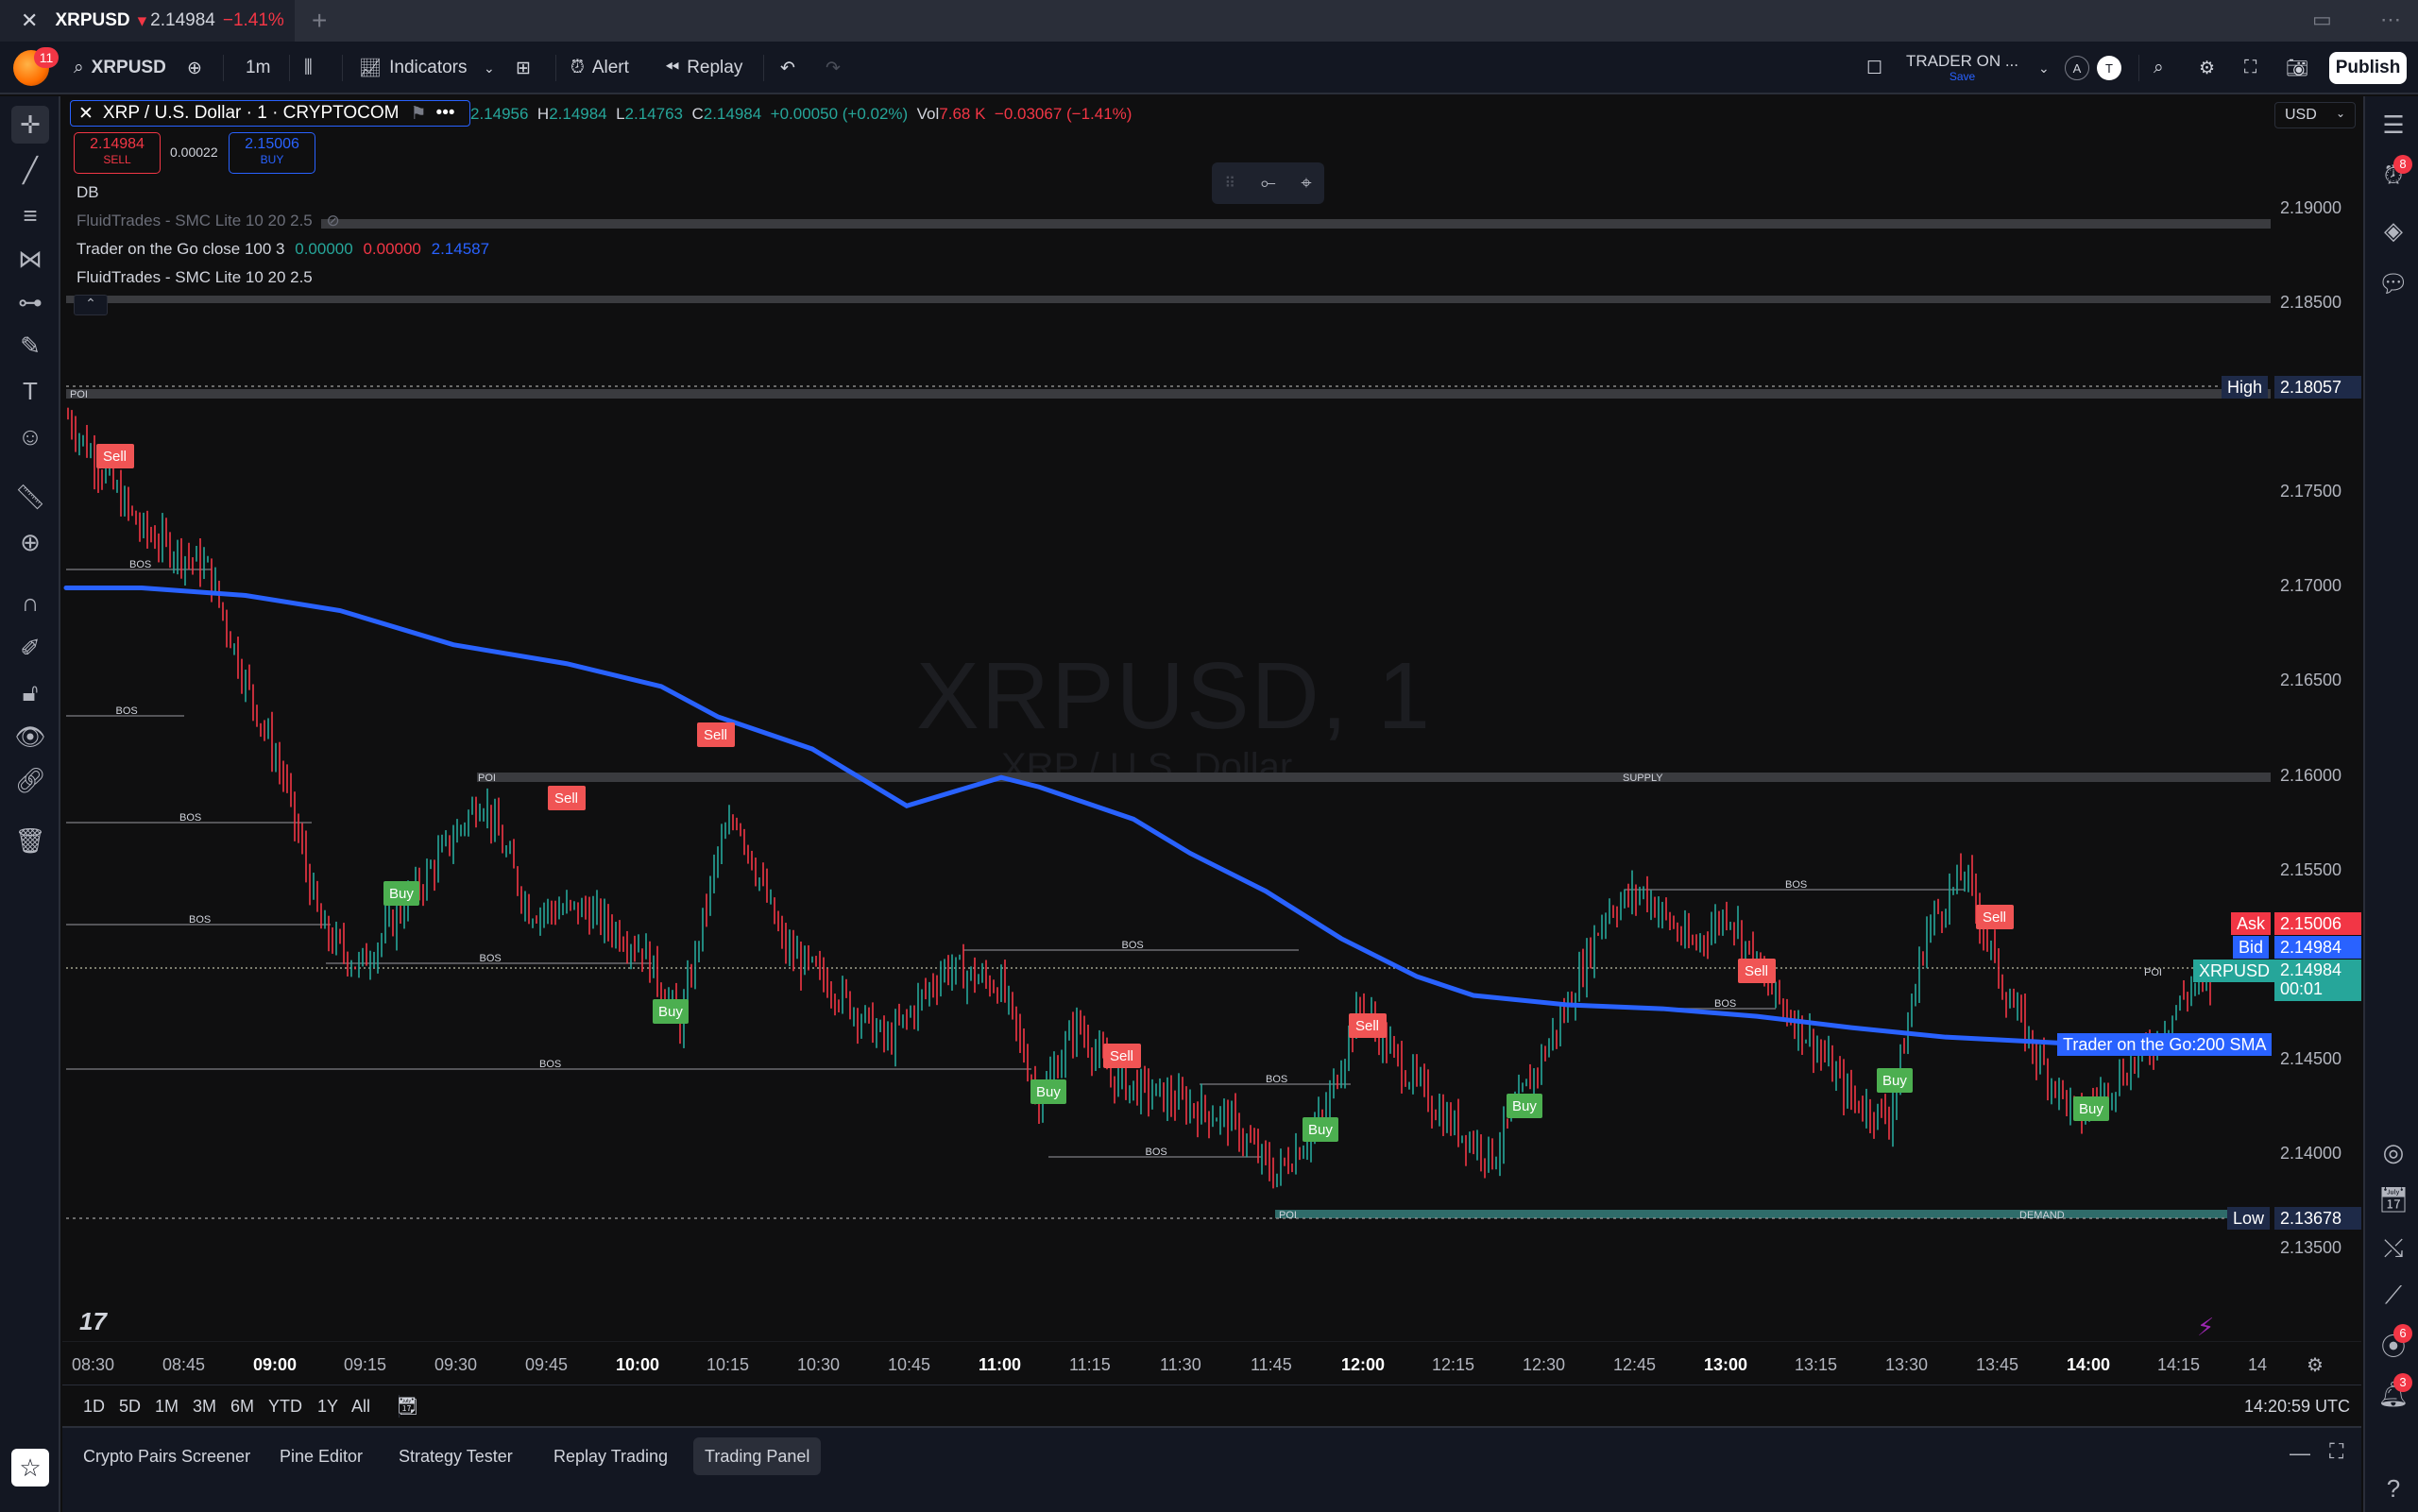  What do you see at coordinates (130, 1407) in the screenshot?
I see `range-5d: 5D` at bounding box center [130, 1407].